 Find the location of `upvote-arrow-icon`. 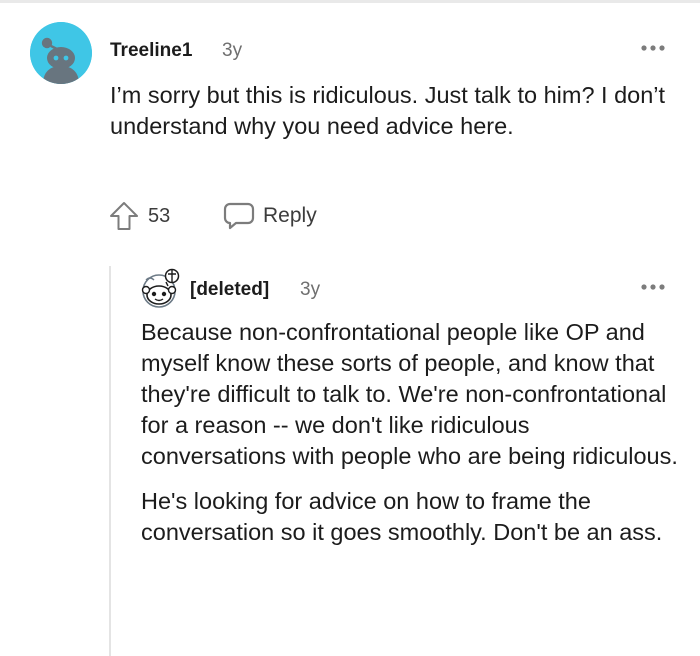

upvote-arrow-icon is located at coordinates (124, 216).